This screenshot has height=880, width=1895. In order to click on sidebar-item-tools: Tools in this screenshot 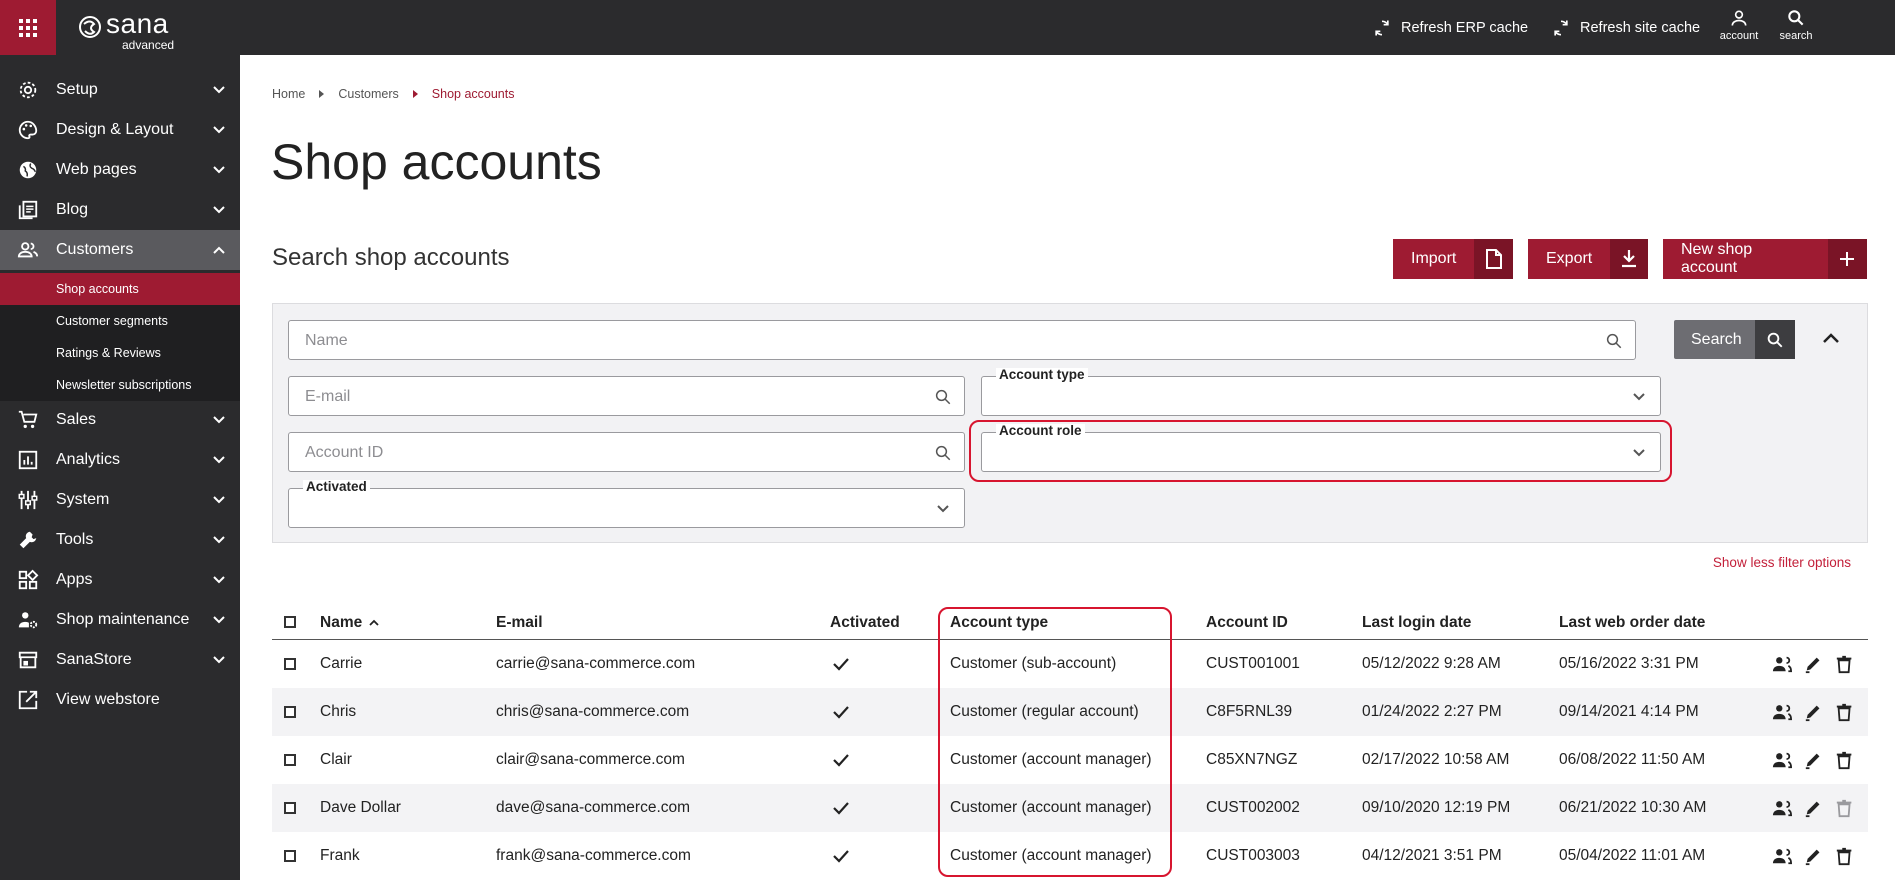, I will do `click(120, 540)`.